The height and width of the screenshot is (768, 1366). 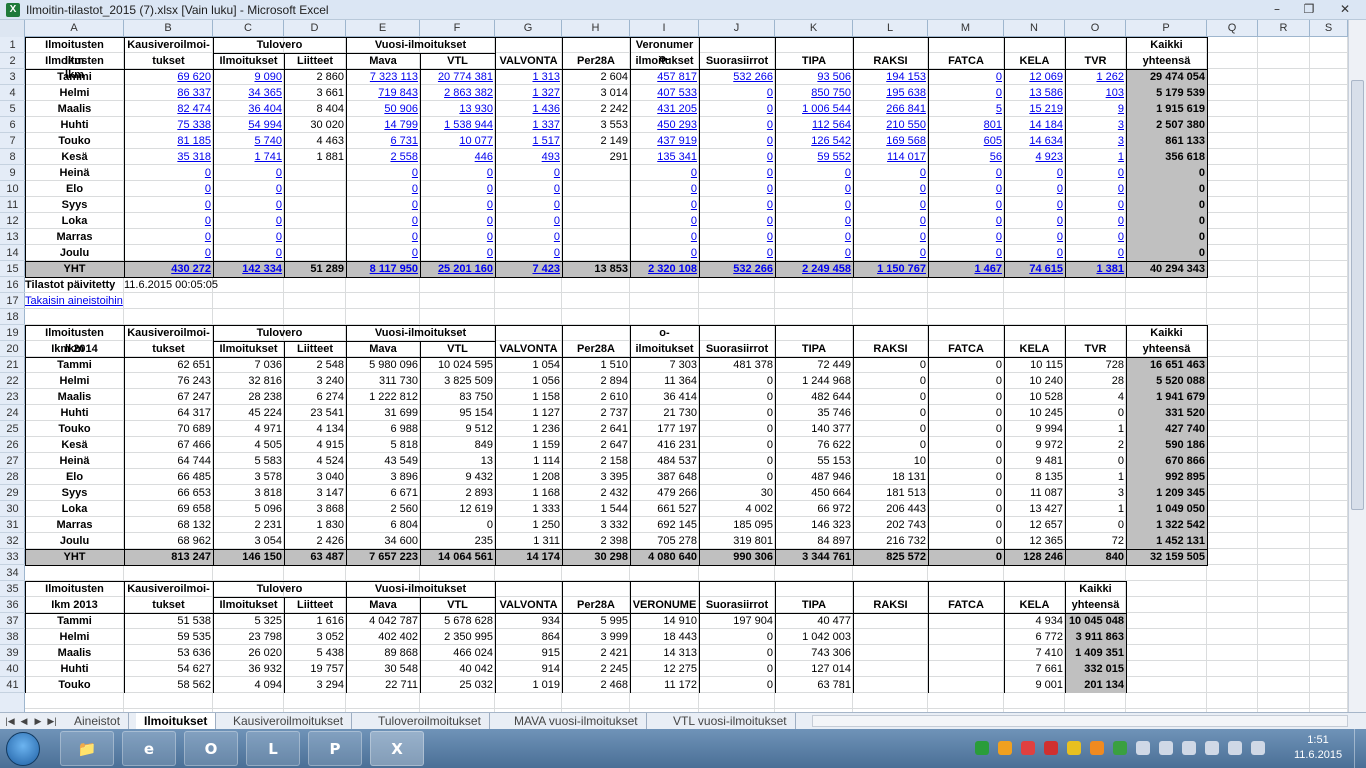 I want to click on cell: 2 863 382, so click(x=457, y=93).